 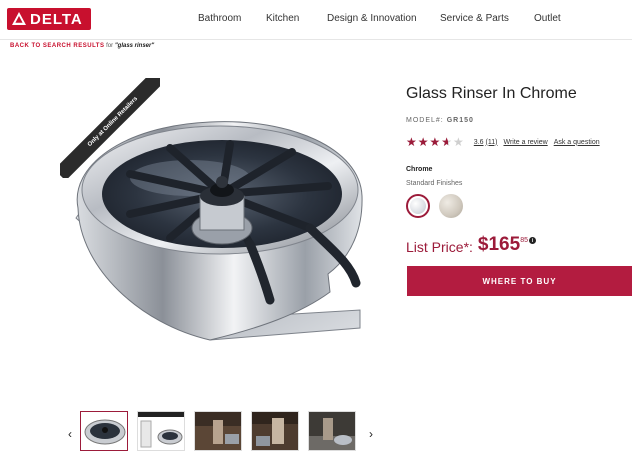 I want to click on model-value: GR150, so click(x=460, y=120).